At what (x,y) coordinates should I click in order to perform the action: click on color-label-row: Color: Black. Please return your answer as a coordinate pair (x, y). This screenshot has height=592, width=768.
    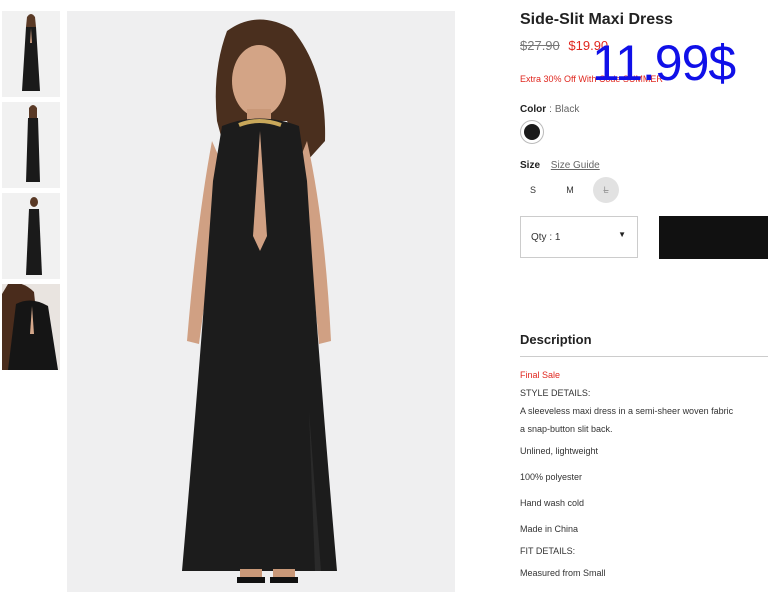
    Looking at the image, I should click on (549, 109).